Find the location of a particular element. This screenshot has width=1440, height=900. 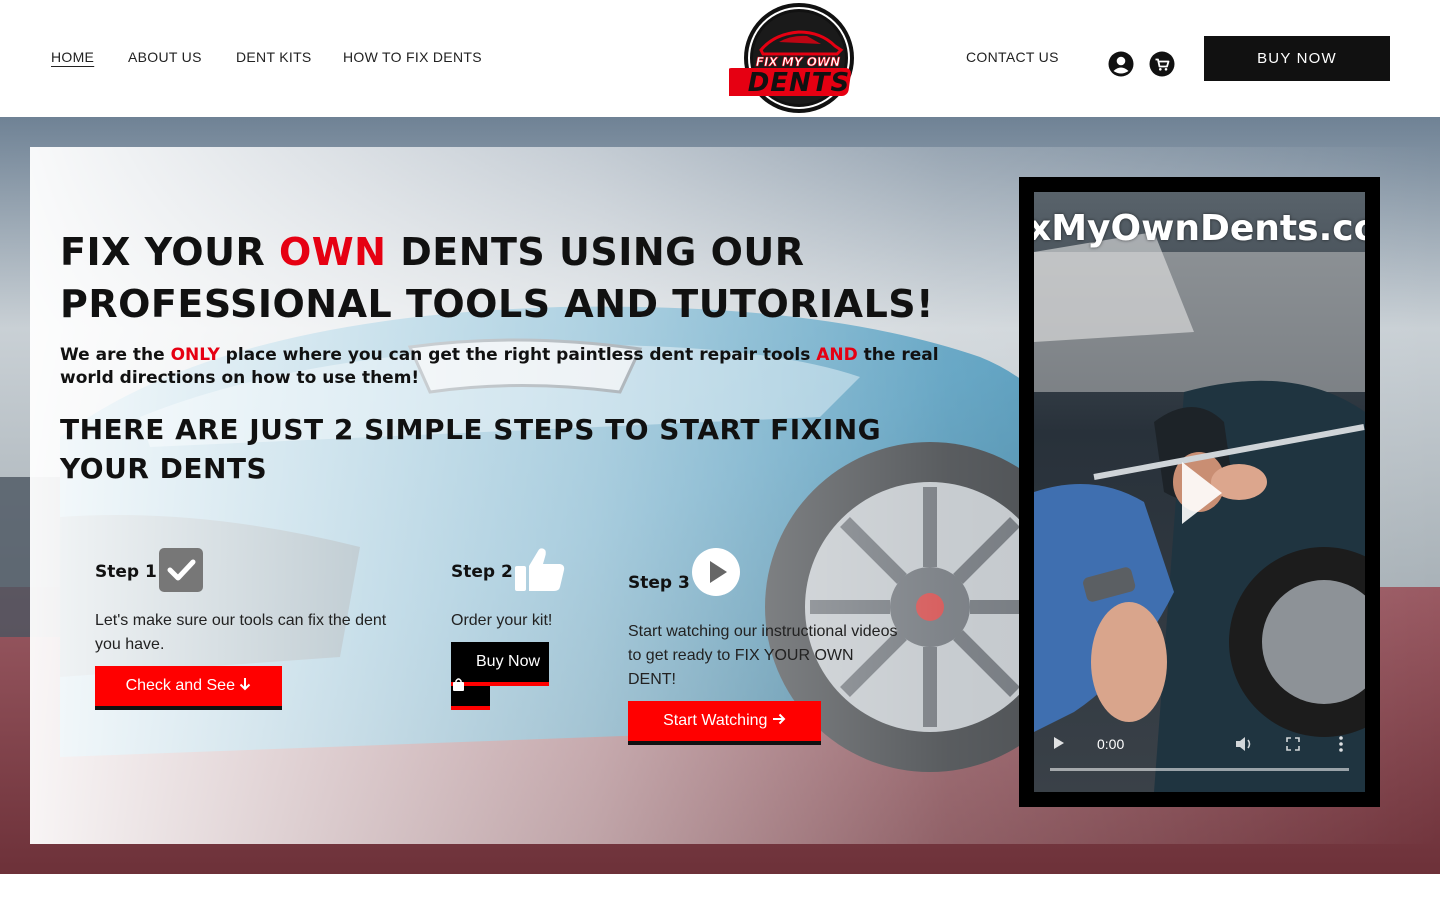

subheadline-emphasis: AND is located at coordinates (837, 355).